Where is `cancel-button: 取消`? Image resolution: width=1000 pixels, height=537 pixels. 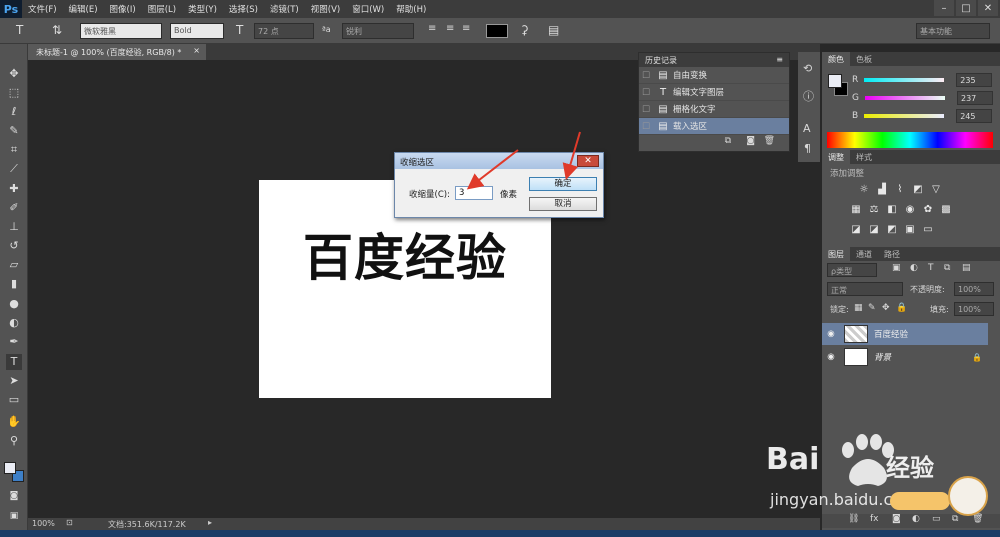
cancel-button: 取消 is located at coordinates (563, 204).